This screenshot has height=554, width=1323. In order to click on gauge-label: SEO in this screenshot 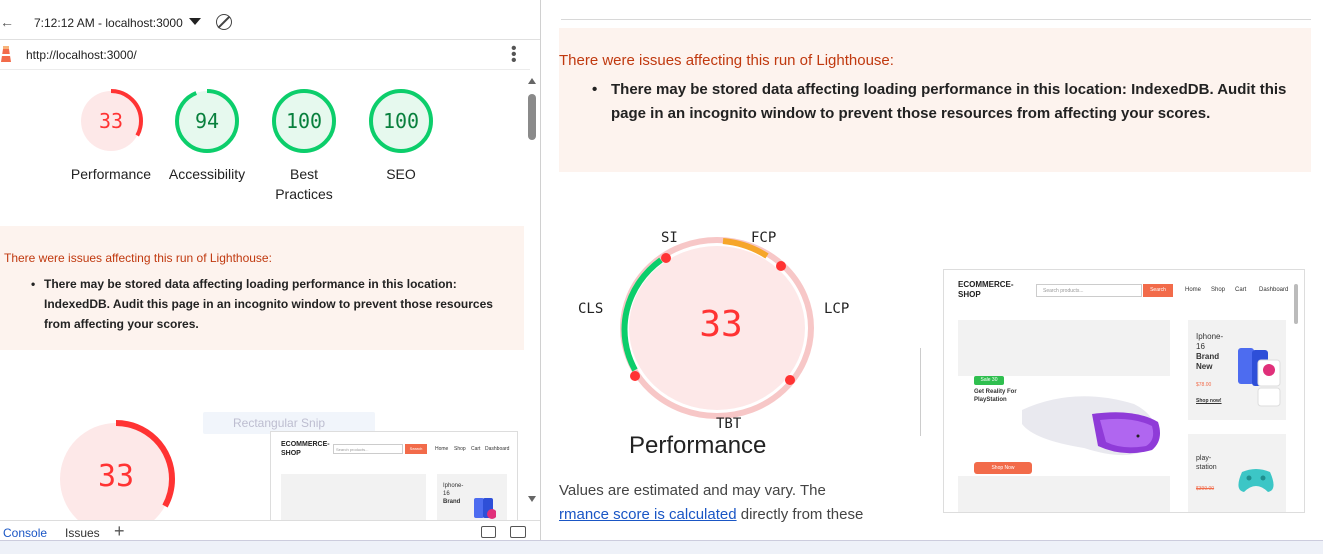, I will do `click(401, 174)`.